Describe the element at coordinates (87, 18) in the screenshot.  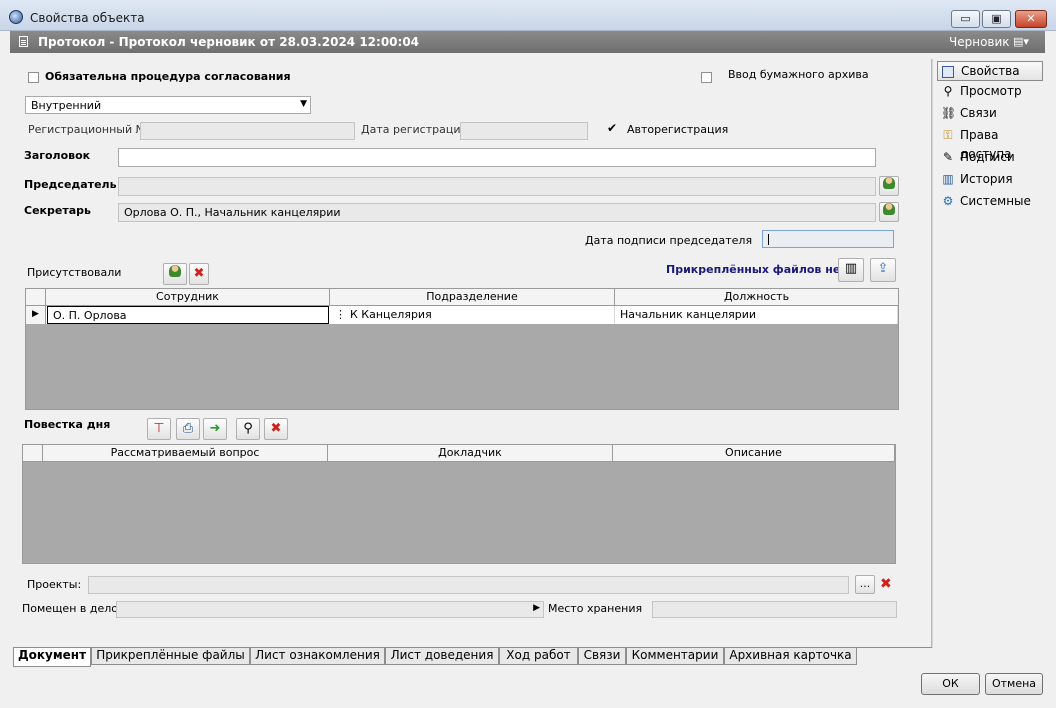
I see `window-title: Свойства объекта` at that location.